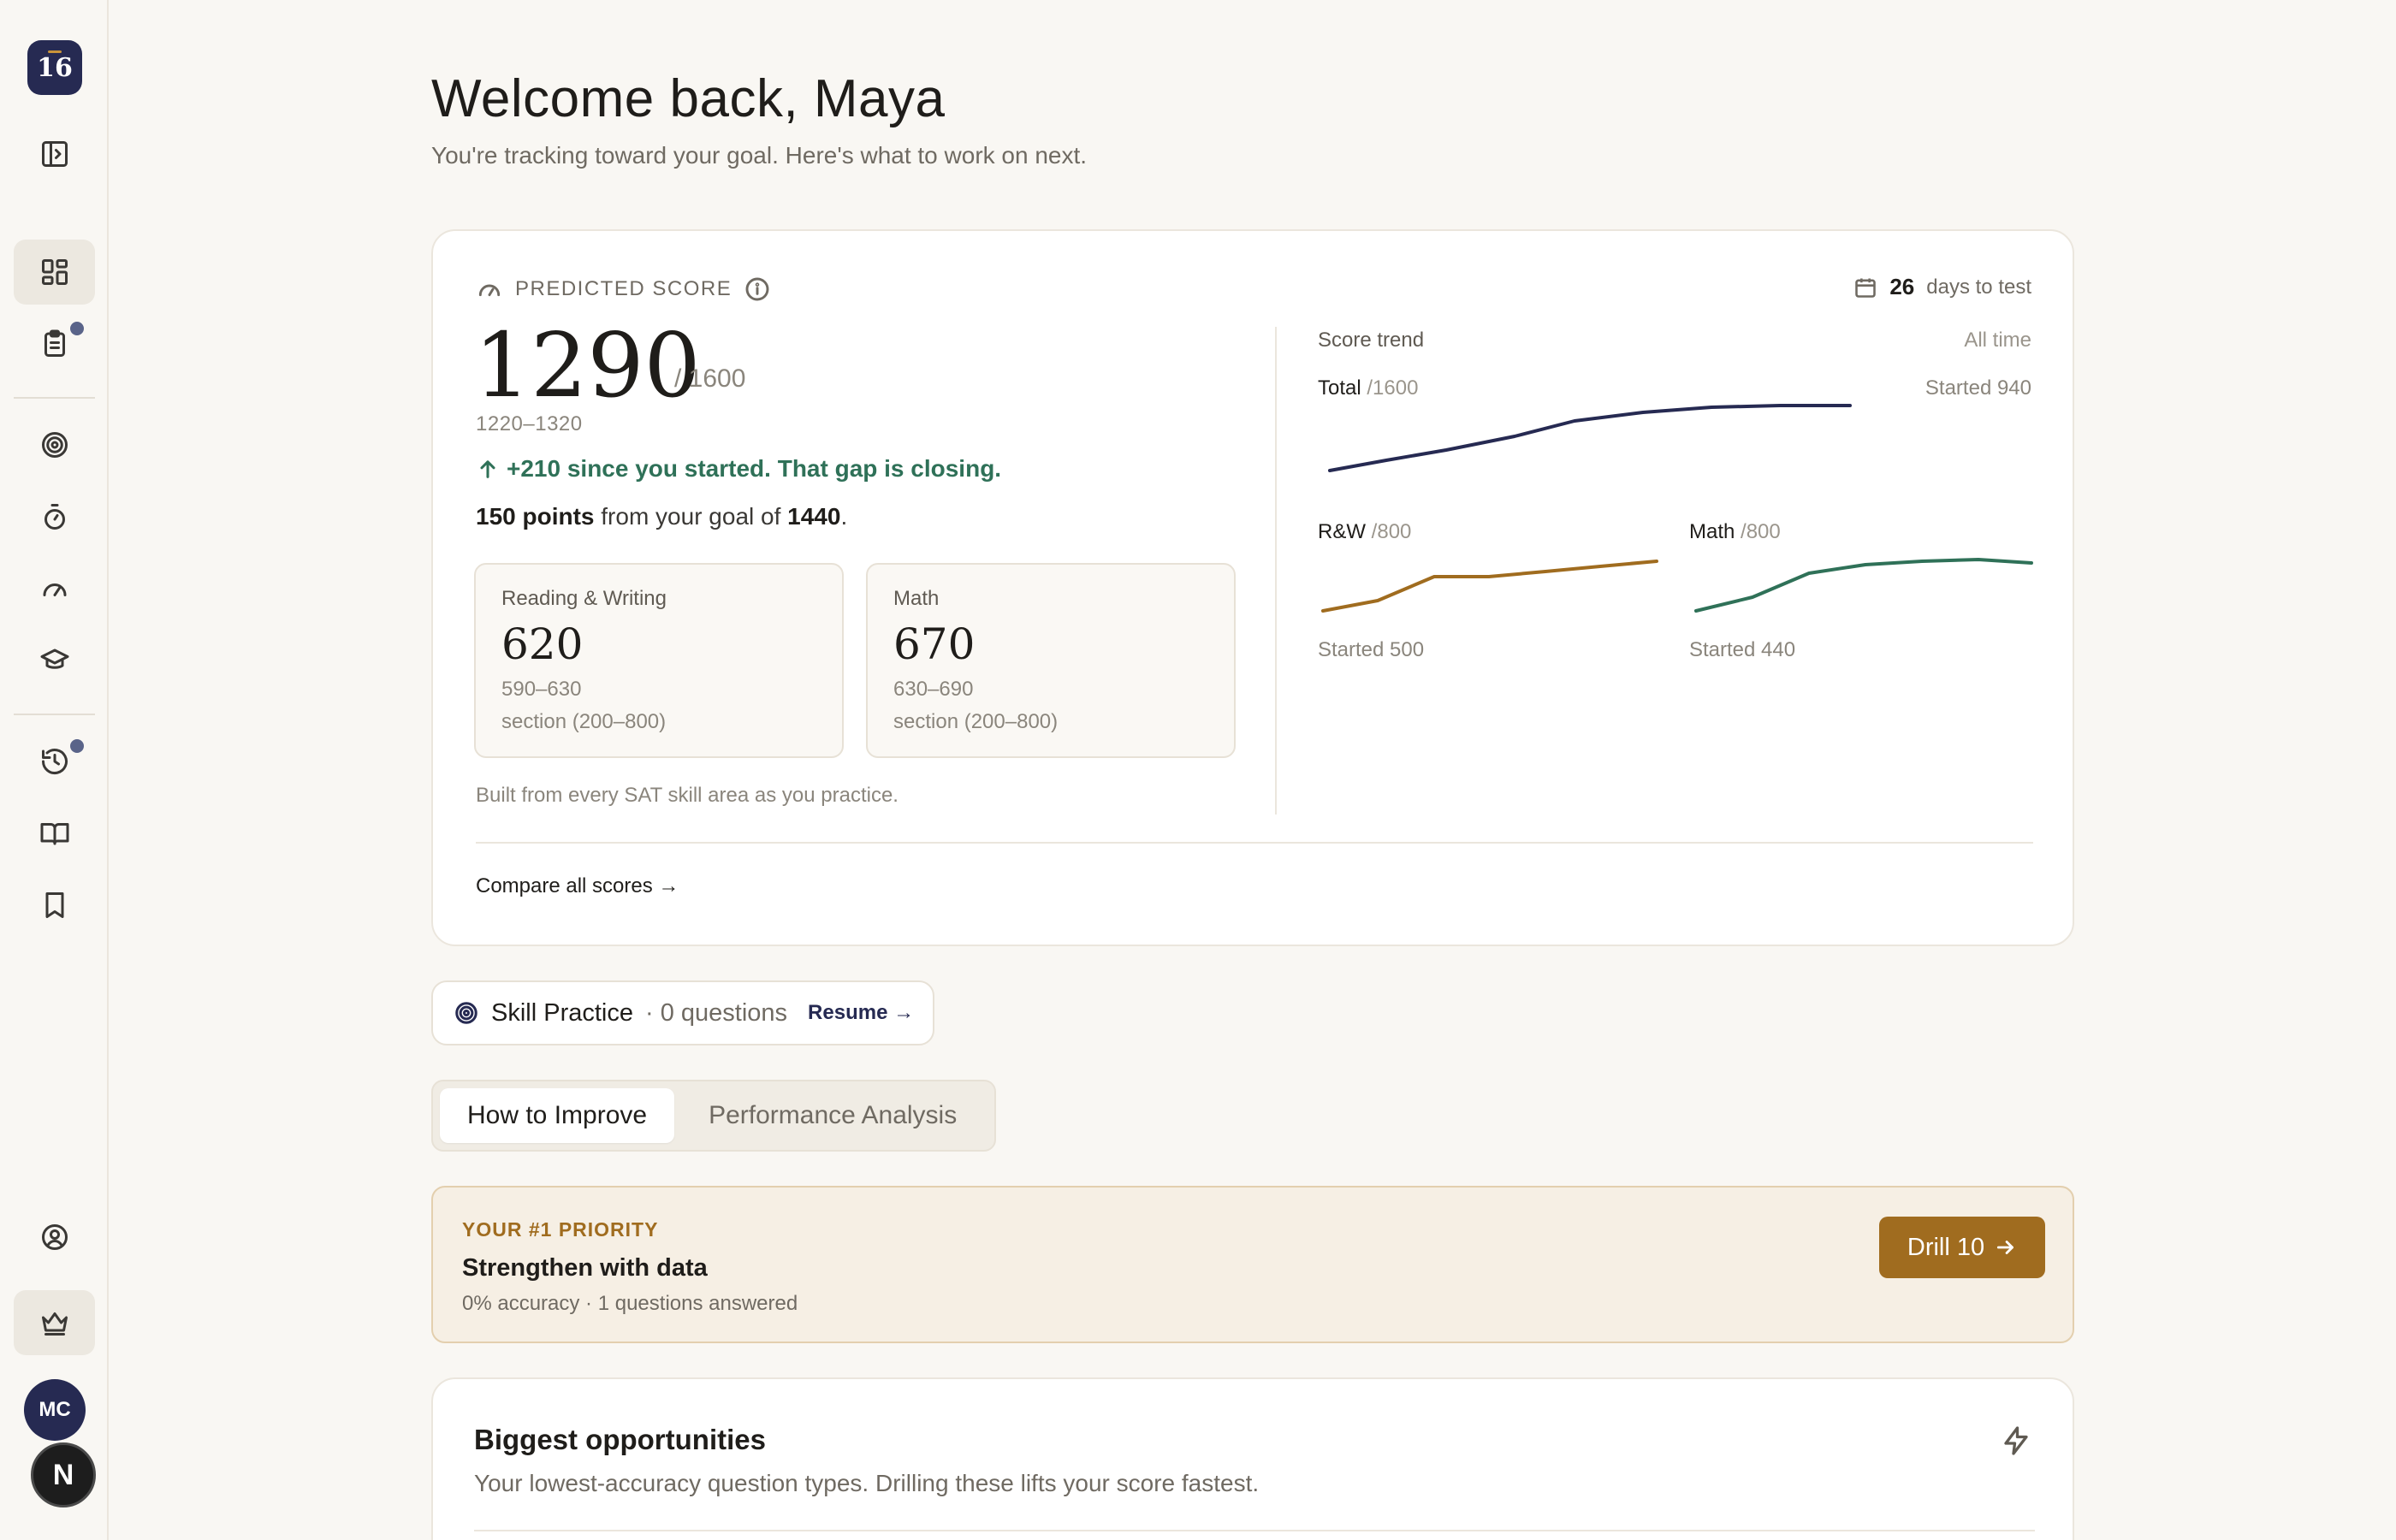  I want to click on app-logo: 16, so click(54, 67).